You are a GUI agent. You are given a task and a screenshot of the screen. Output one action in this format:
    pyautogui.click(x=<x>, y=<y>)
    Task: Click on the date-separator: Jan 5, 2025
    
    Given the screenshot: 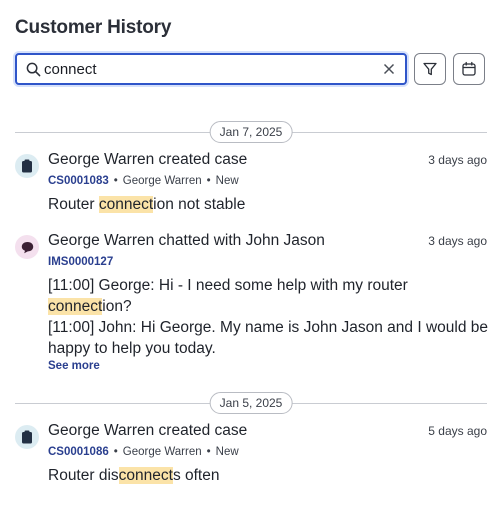 What is the action you would take?
    pyautogui.click(x=251, y=403)
    